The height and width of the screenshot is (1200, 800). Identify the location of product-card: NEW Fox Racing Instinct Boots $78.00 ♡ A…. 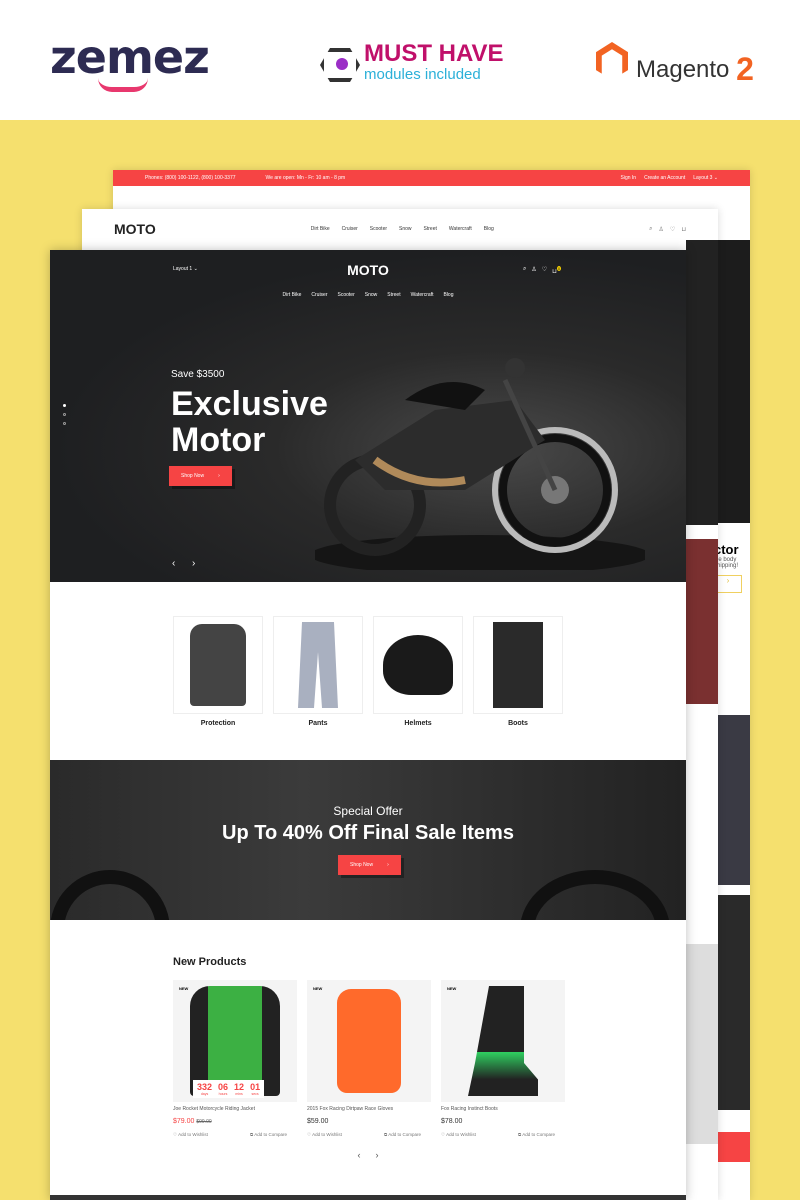
(503, 1059).